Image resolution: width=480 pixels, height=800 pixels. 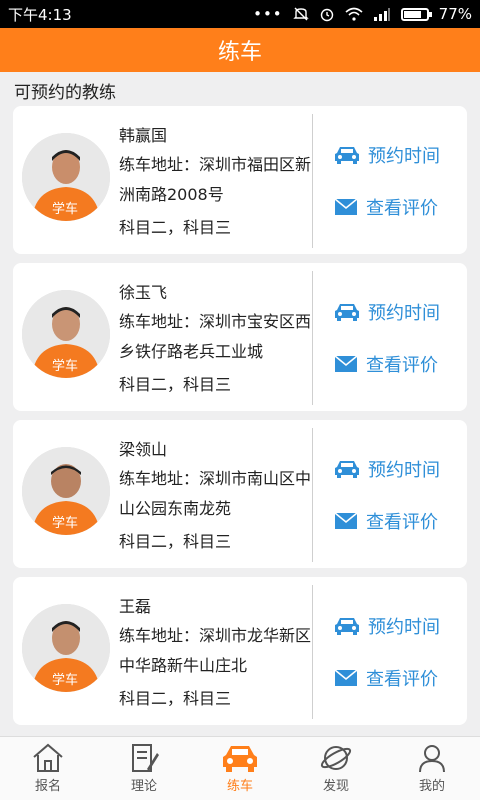 I want to click on tab-discover: 发现, so click(x=336, y=768).